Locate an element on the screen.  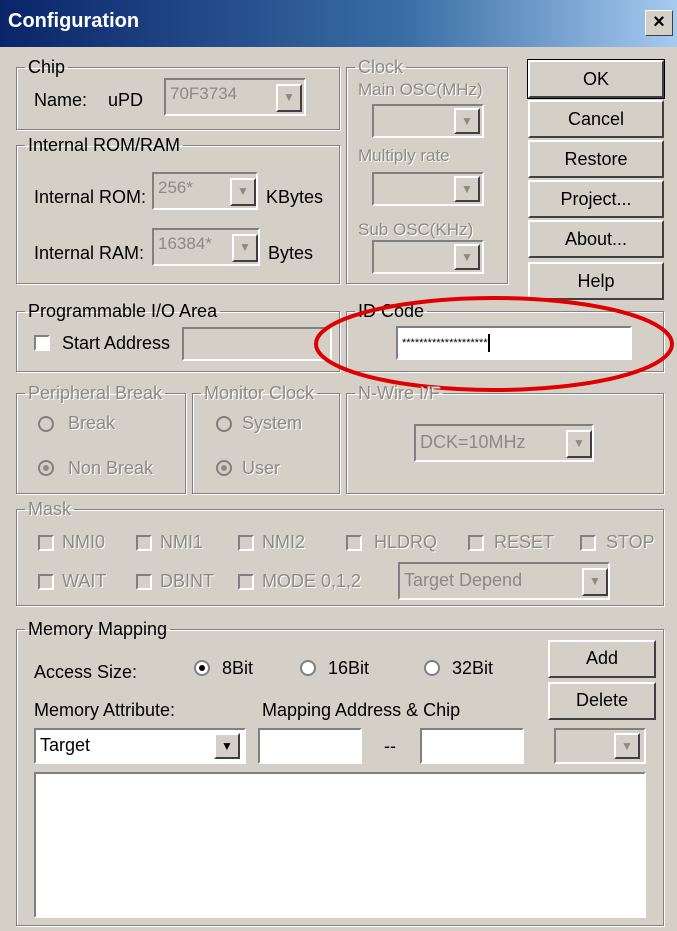
non-break-label: Non Break is located at coordinates (111, 468).